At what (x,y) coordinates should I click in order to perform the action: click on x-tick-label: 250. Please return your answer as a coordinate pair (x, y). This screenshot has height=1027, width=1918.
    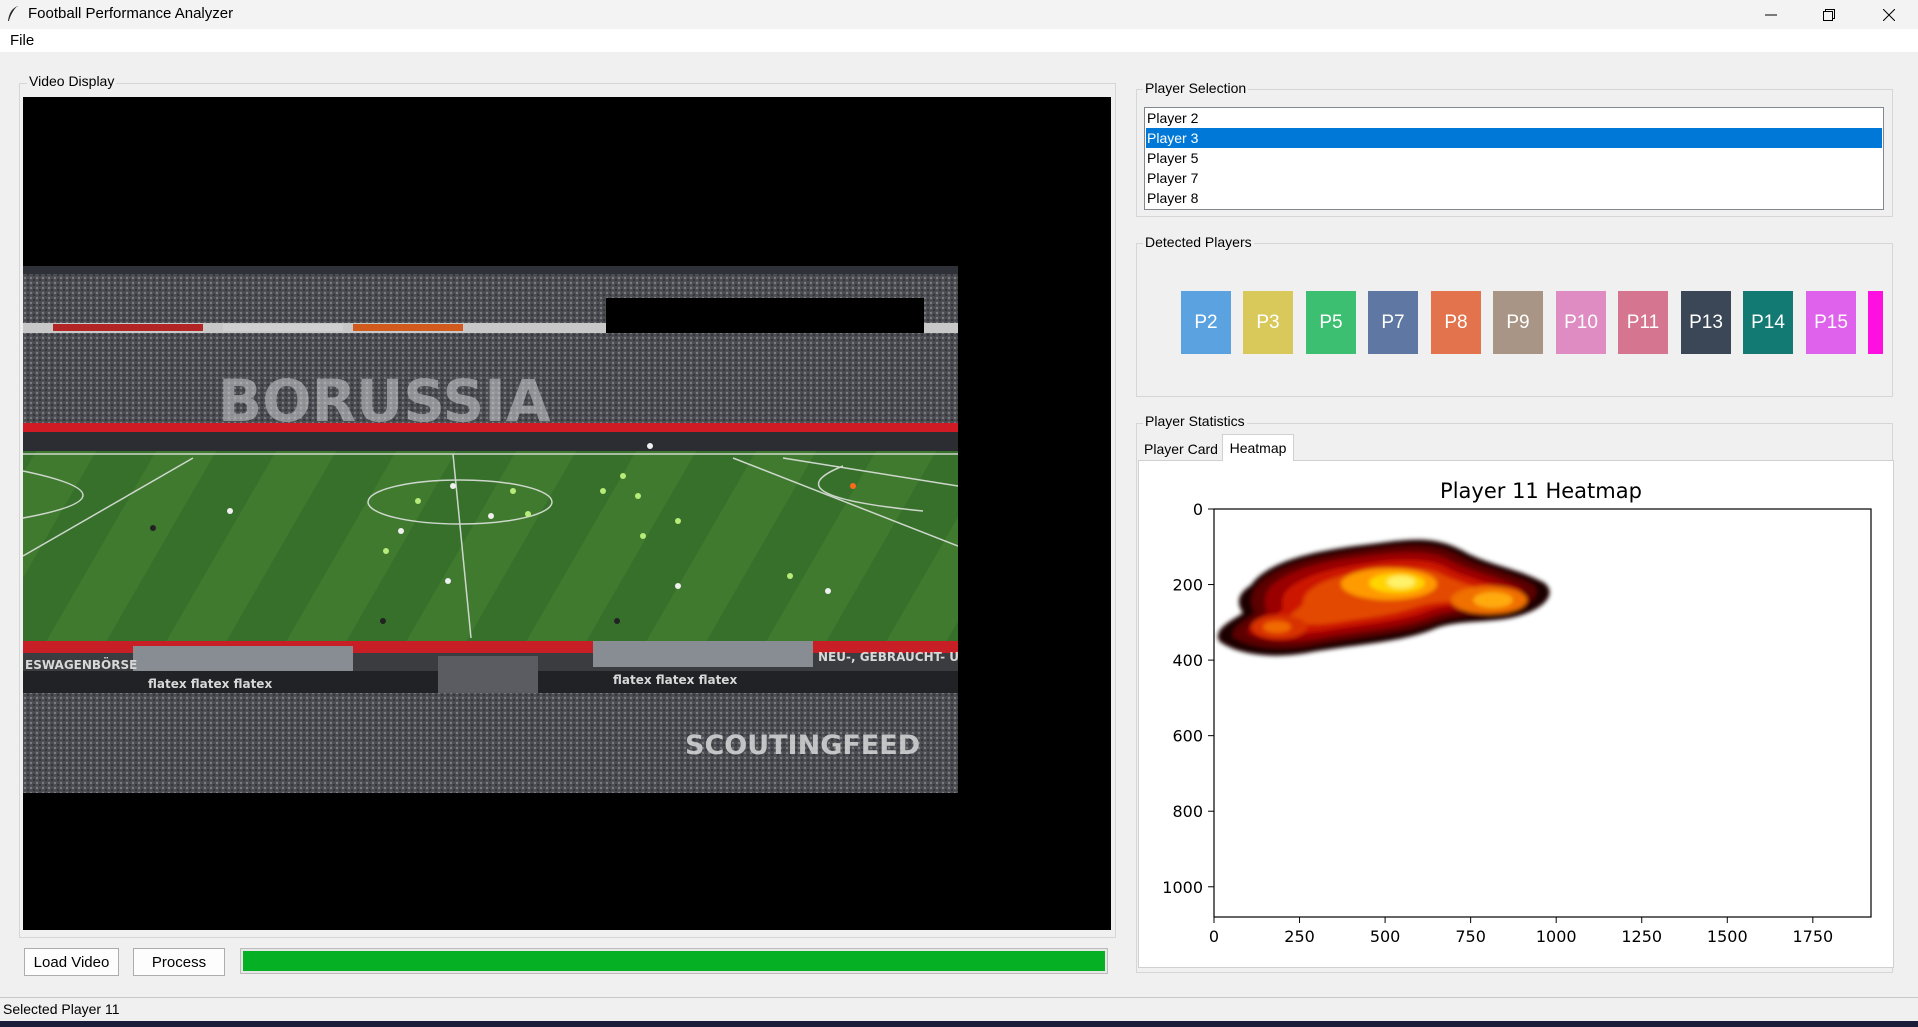
    Looking at the image, I should click on (1299, 936).